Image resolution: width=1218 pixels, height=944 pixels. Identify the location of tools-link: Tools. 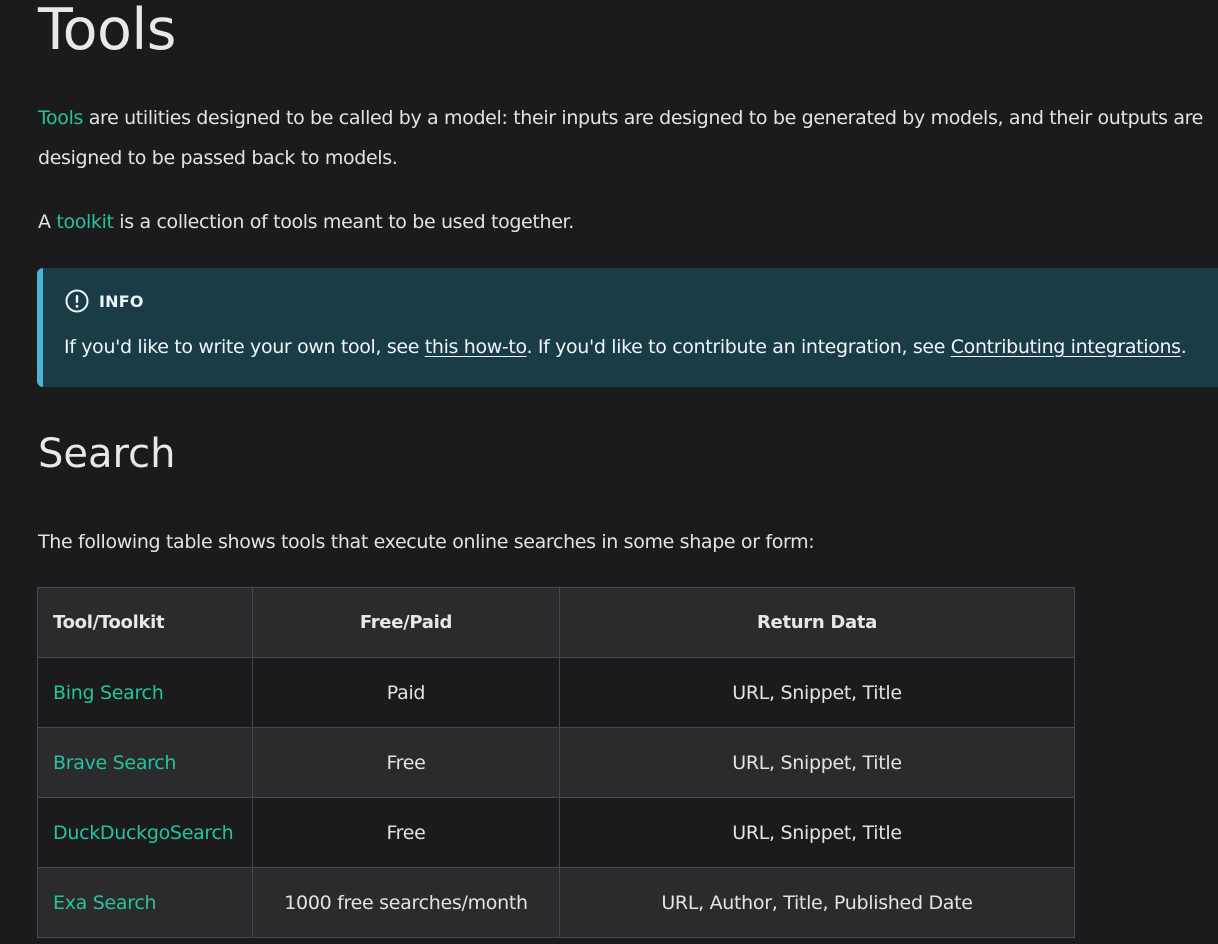
(60, 118).